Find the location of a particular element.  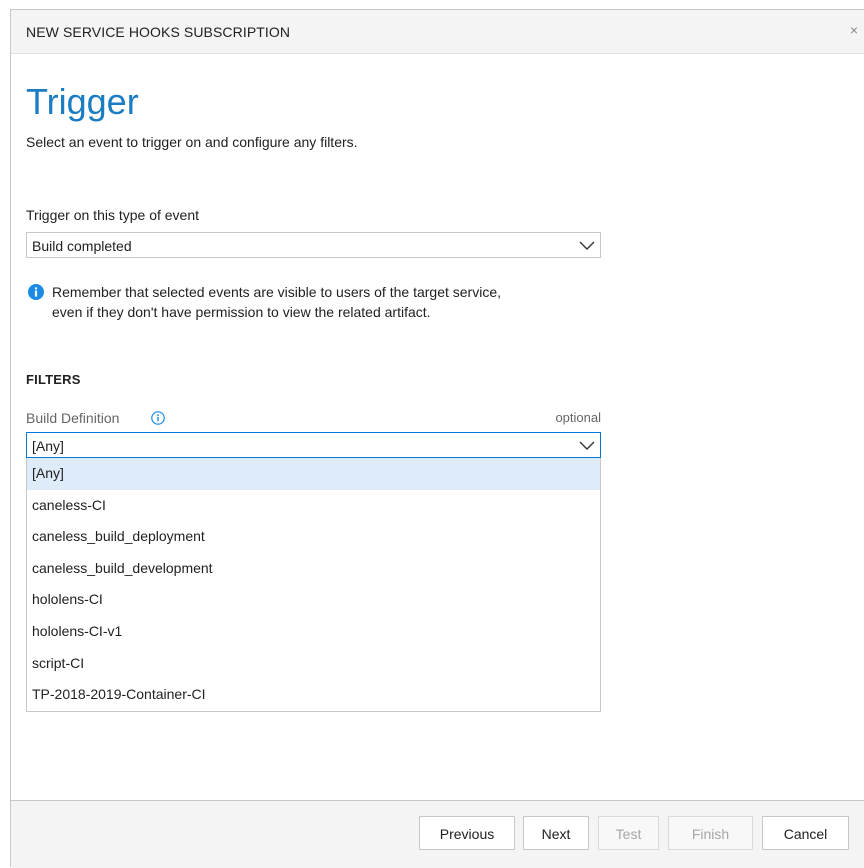

dropdown-option: caneless-CI is located at coordinates (313, 506).